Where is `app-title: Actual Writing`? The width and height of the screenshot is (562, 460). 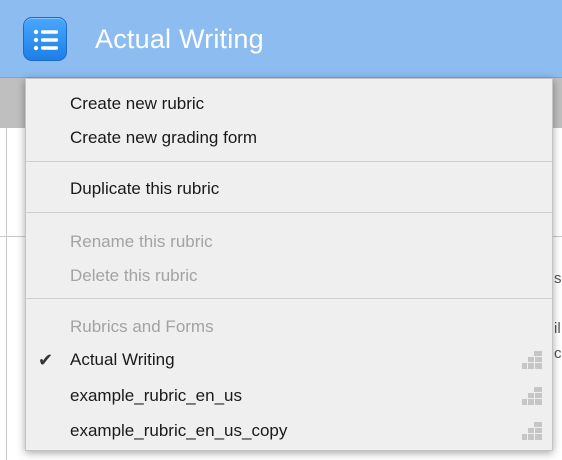
app-title: Actual Writing is located at coordinates (179, 39).